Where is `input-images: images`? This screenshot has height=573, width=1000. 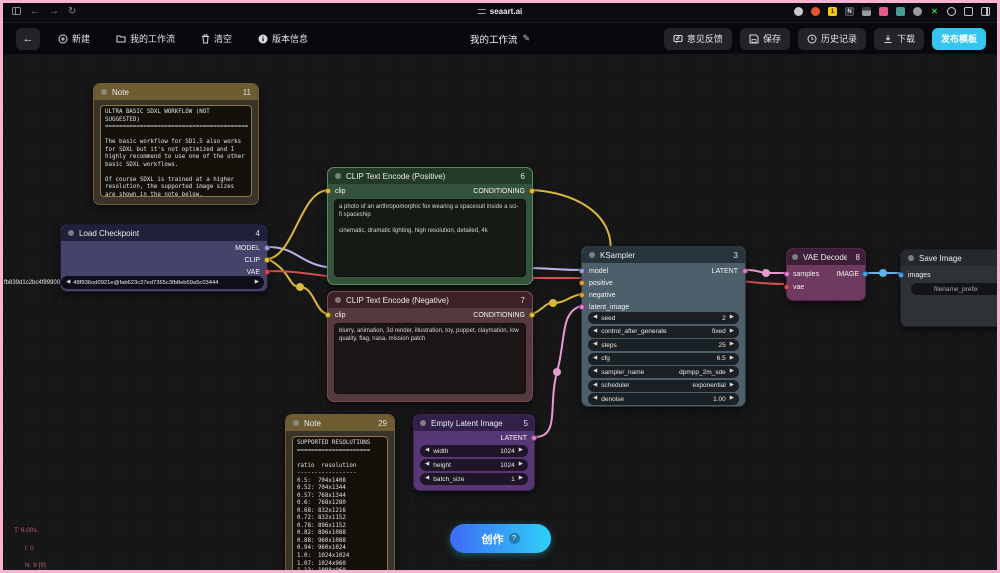
input-images: images is located at coordinates (914, 275).